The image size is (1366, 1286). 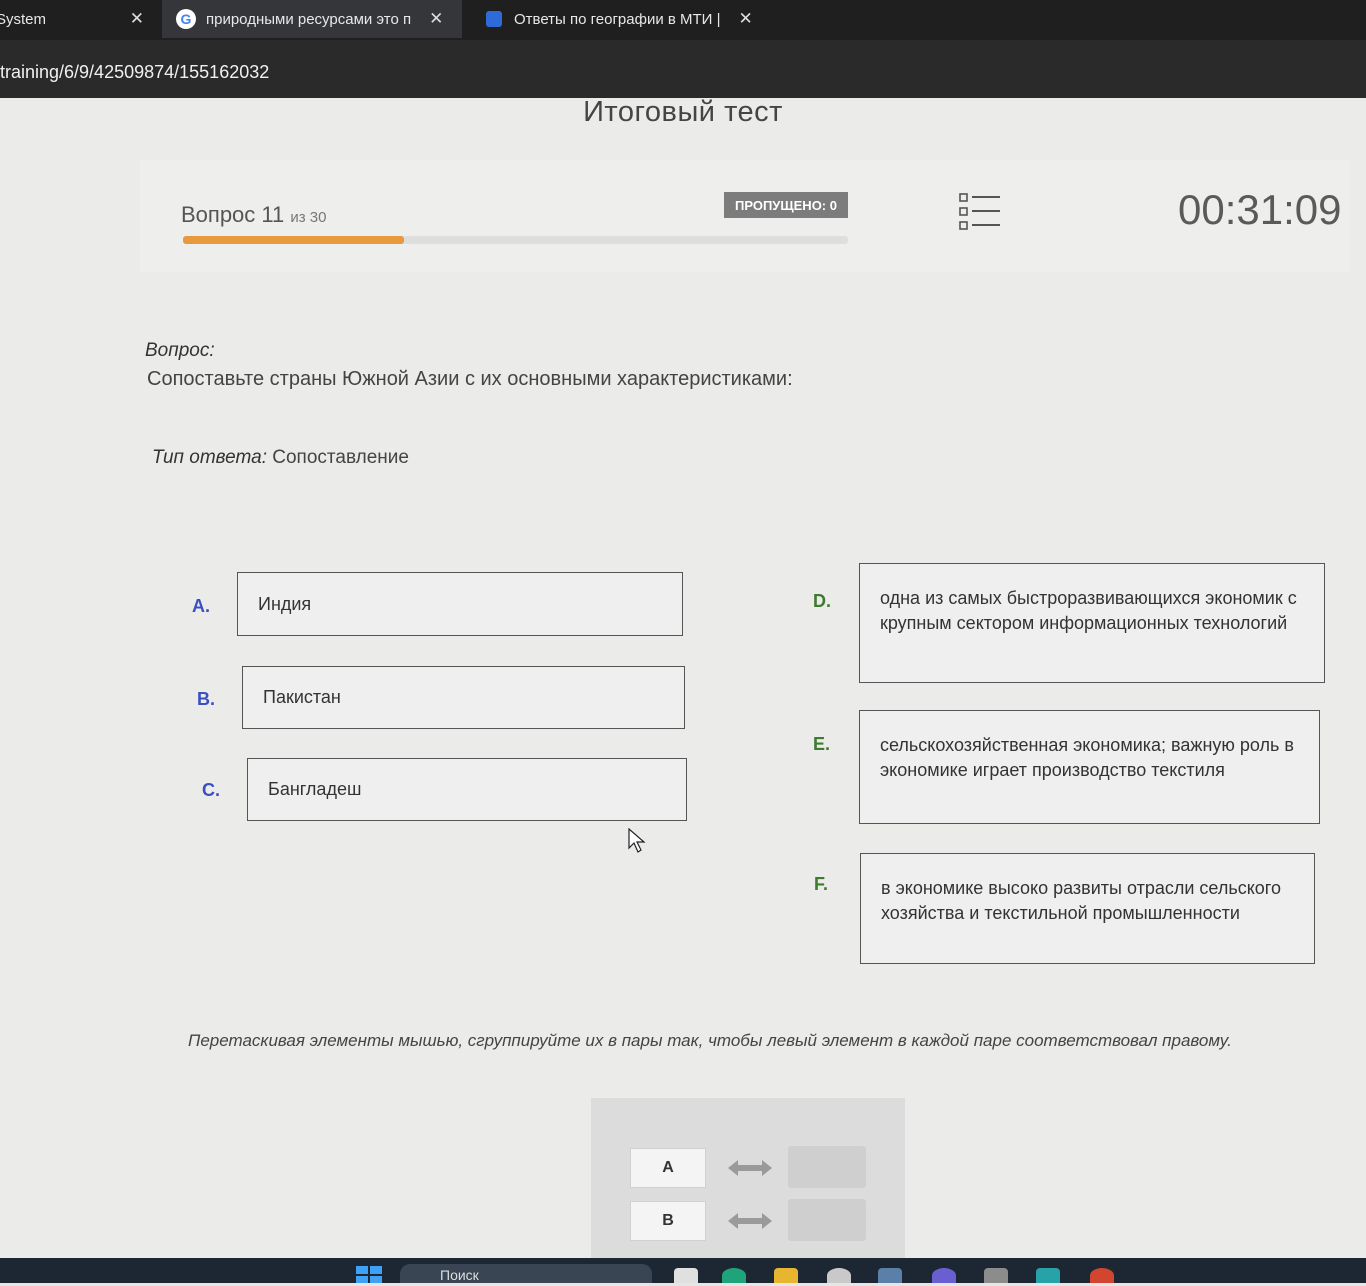 What do you see at coordinates (515, 240) in the screenshot?
I see `progress-bar` at bounding box center [515, 240].